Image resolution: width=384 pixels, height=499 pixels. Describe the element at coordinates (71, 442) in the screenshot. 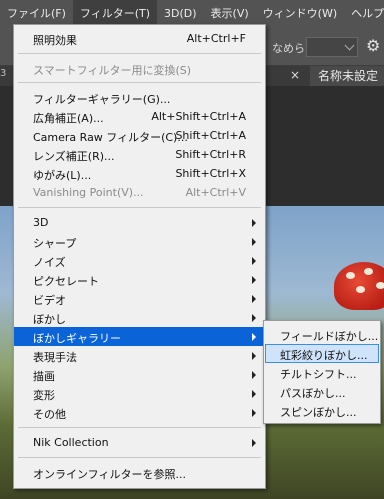

I see `menu-item-label: Nik Collection` at that location.